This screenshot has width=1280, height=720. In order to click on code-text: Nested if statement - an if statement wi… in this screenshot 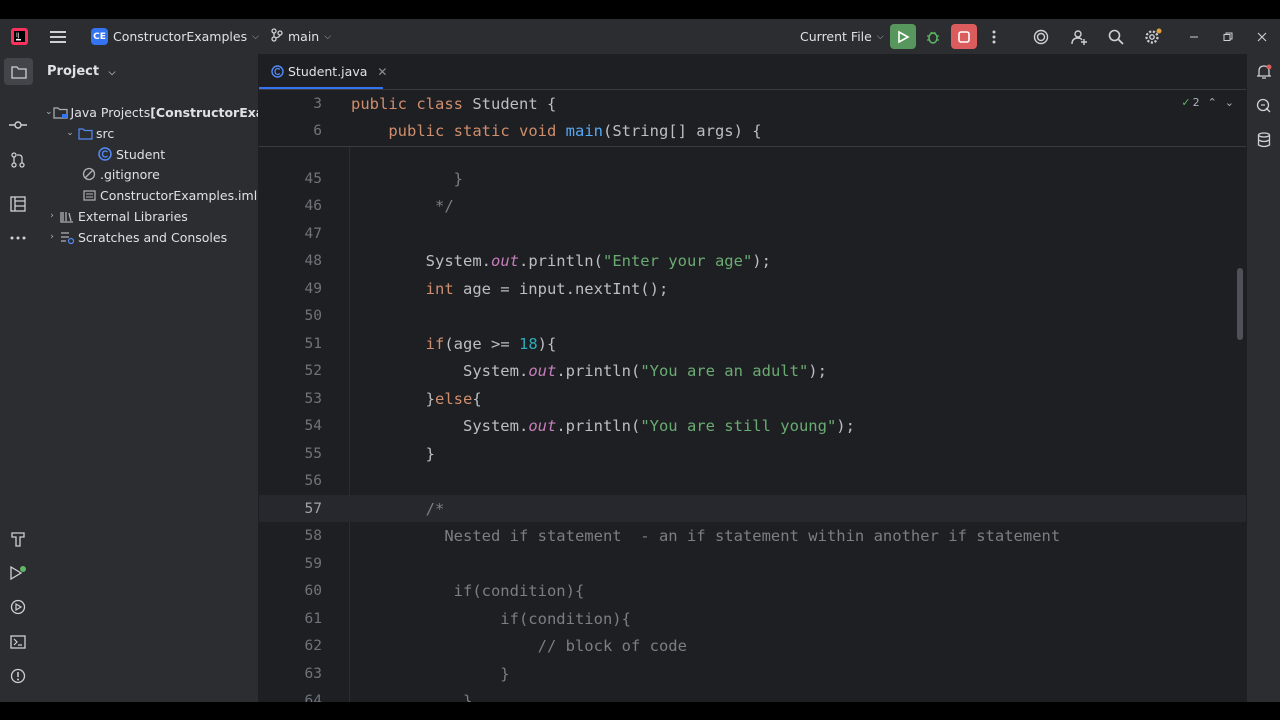, I will do `click(705, 536)`.